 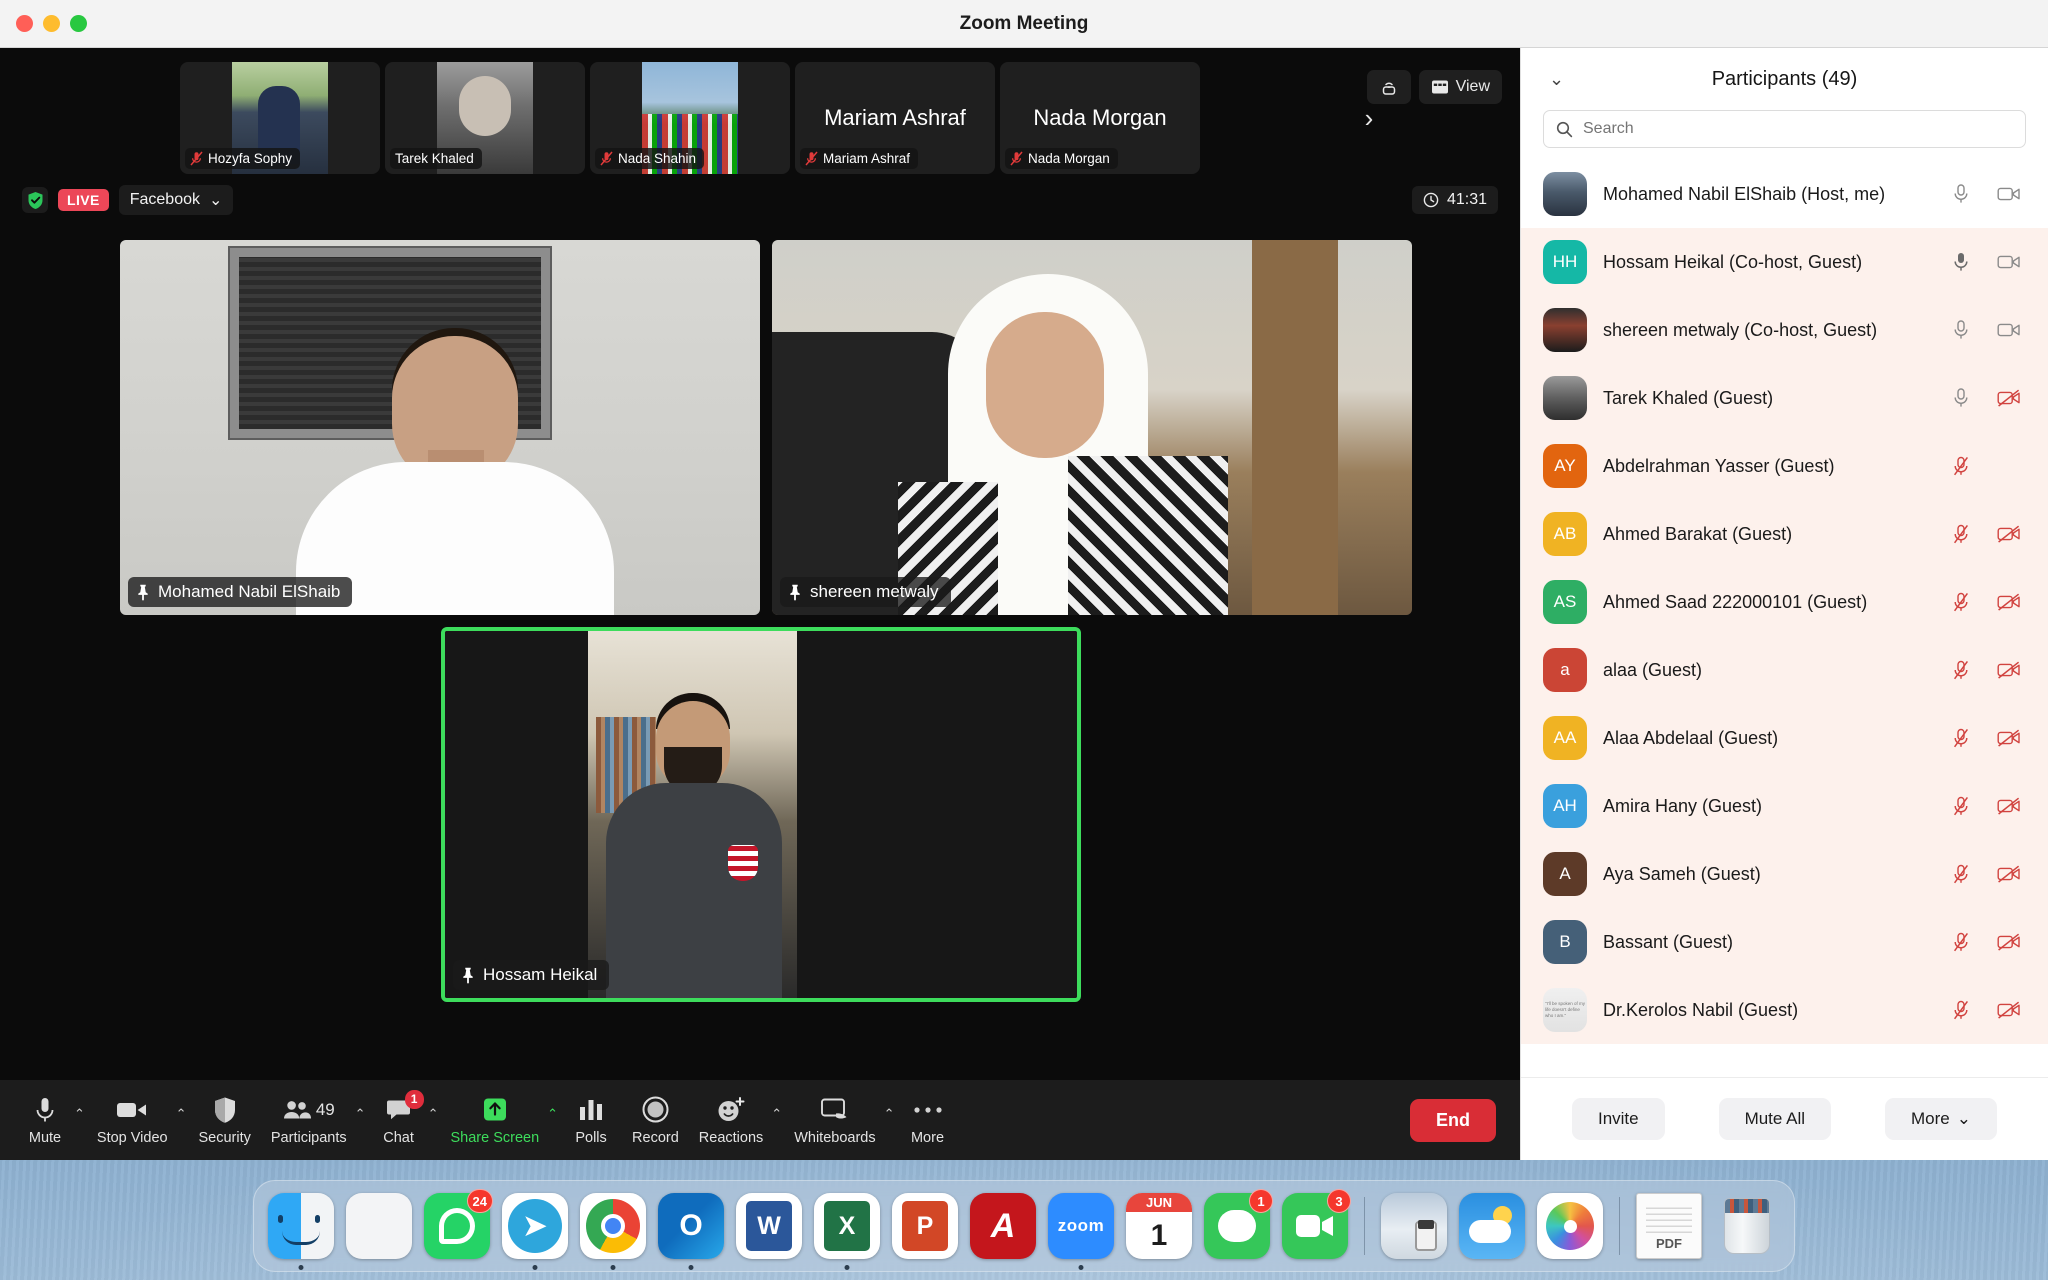 What do you see at coordinates (1100, 118) in the screenshot?
I see `filmstrip-tile-nada-morgan: Nada Morgan Nada Morgan` at bounding box center [1100, 118].